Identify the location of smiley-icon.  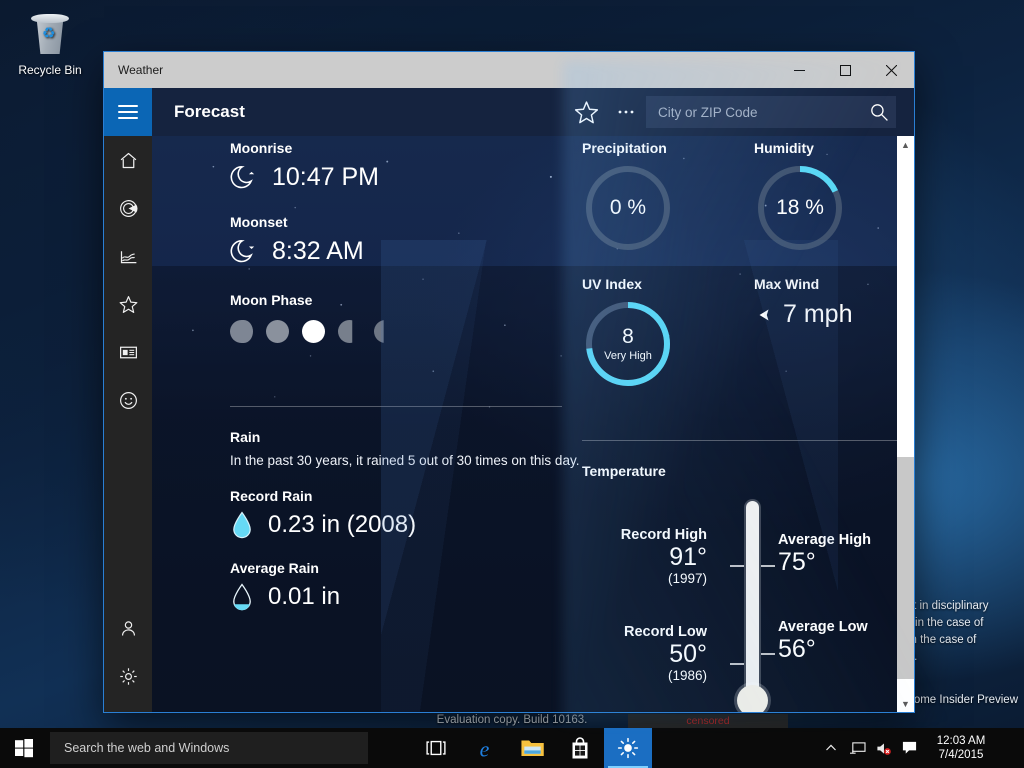
(128, 400).